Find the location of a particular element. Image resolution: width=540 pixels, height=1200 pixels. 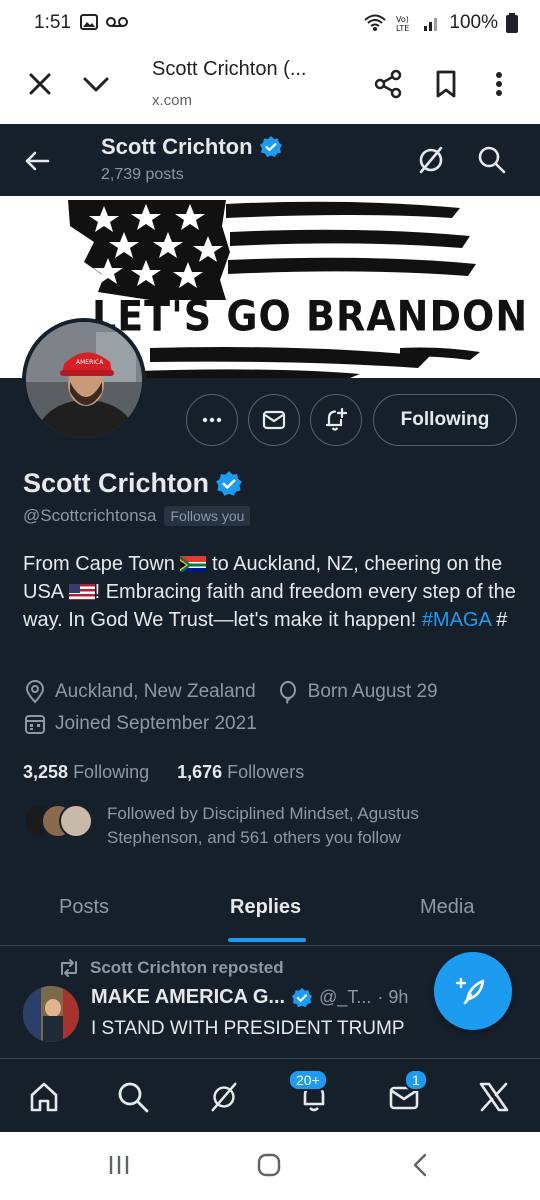

south-africa-flag-icon is located at coordinates (193, 563).